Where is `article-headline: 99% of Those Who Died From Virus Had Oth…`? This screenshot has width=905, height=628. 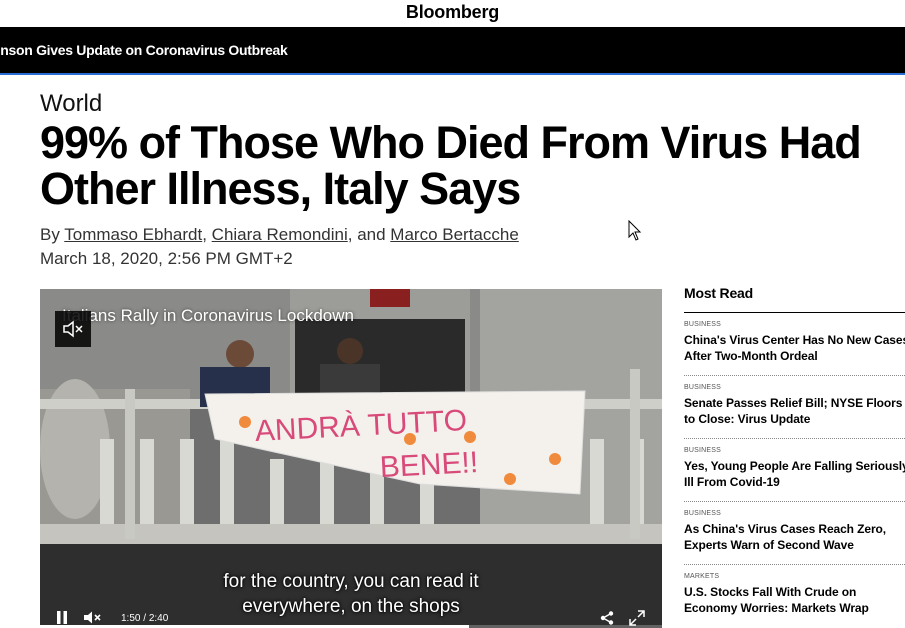 article-headline: 99% of Those Who Died From Virus Had Oth… is located at coordinates (470, 166).